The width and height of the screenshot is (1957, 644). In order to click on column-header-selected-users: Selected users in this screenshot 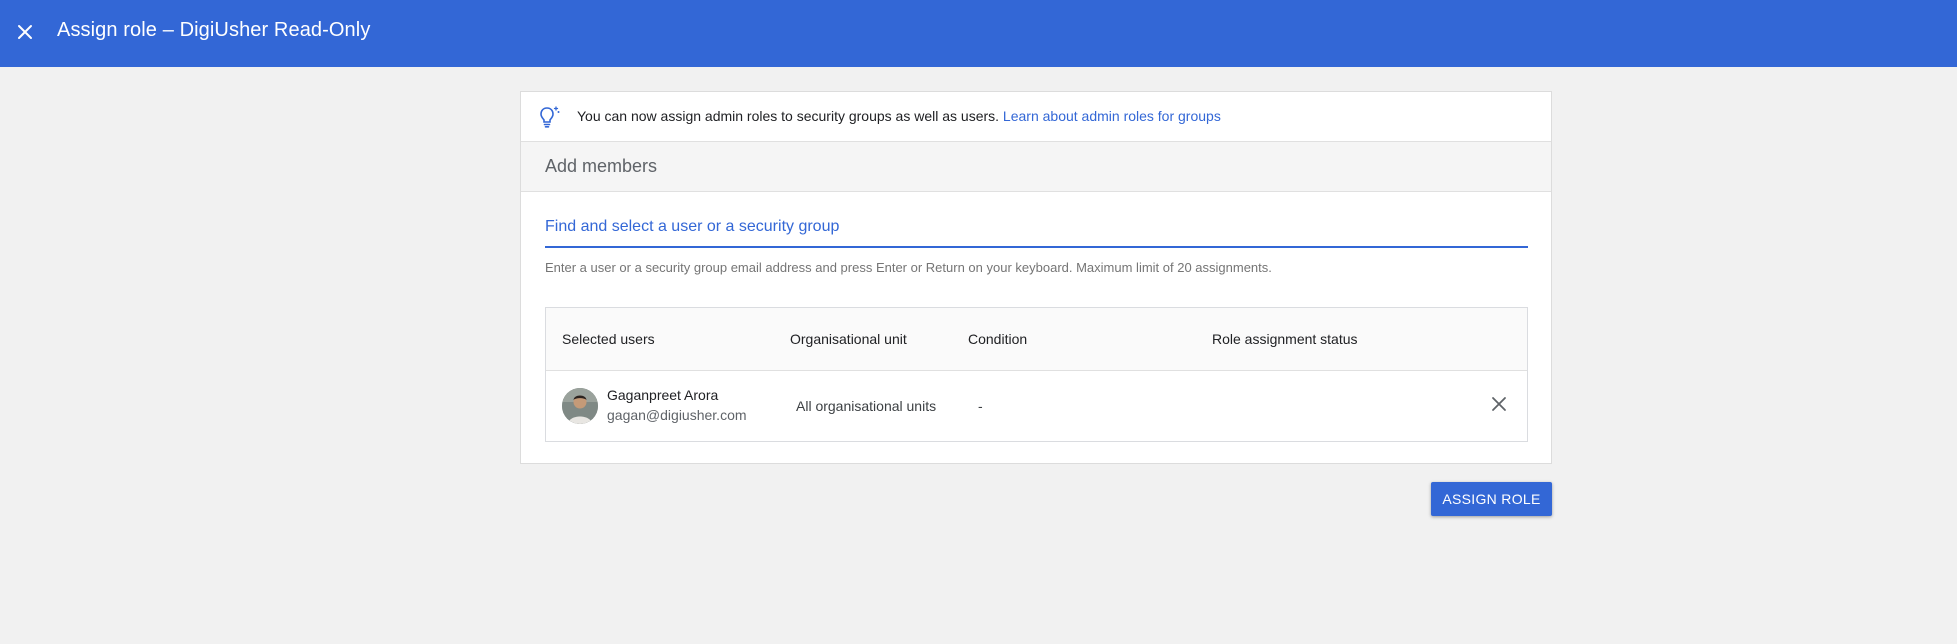, I will do `click(608, 339)`.